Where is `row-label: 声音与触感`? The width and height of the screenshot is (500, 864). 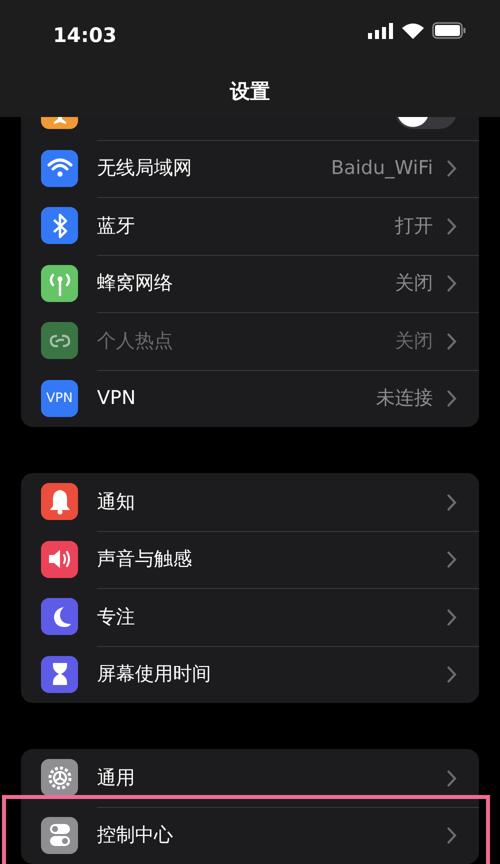
row-label: 声音与触感 is located at coordinates (144, 559).